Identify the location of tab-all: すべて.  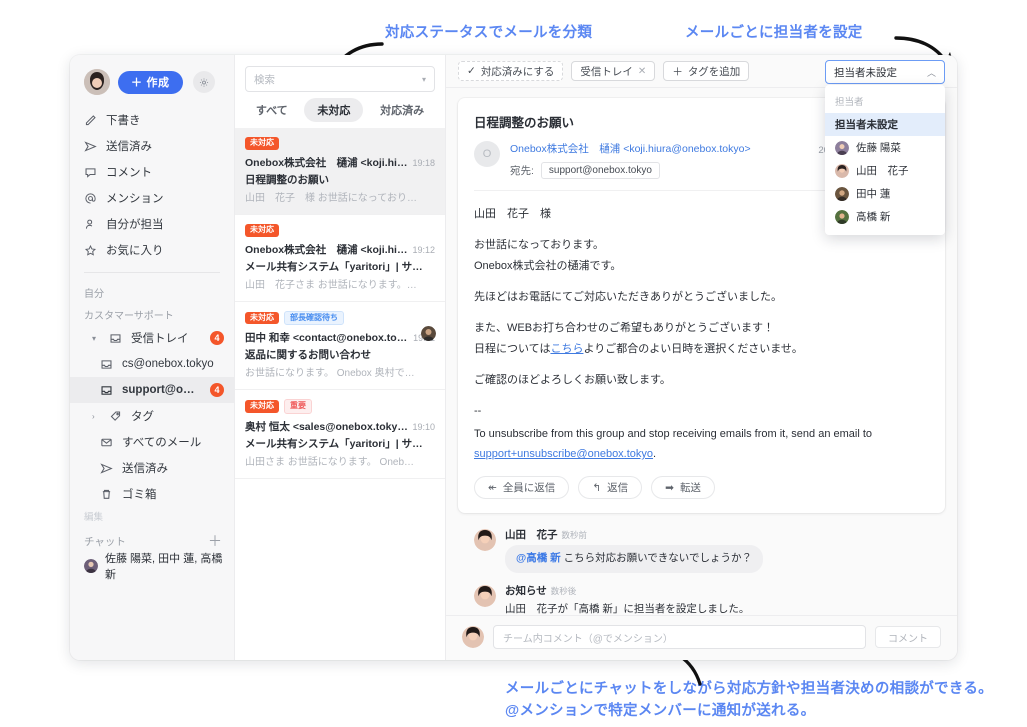
(272, 110).